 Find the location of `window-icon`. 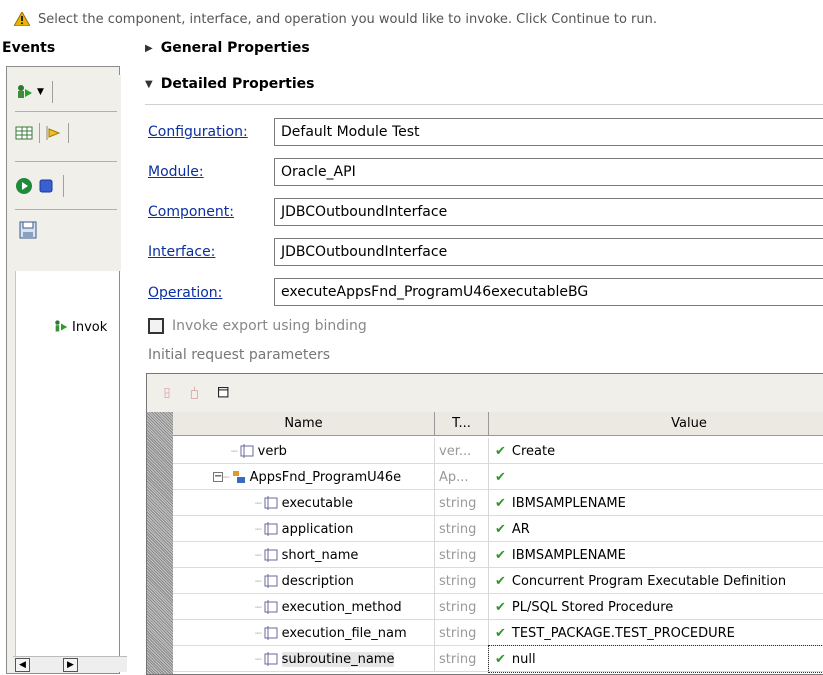

window-icon is located at coordinates (224, 393).